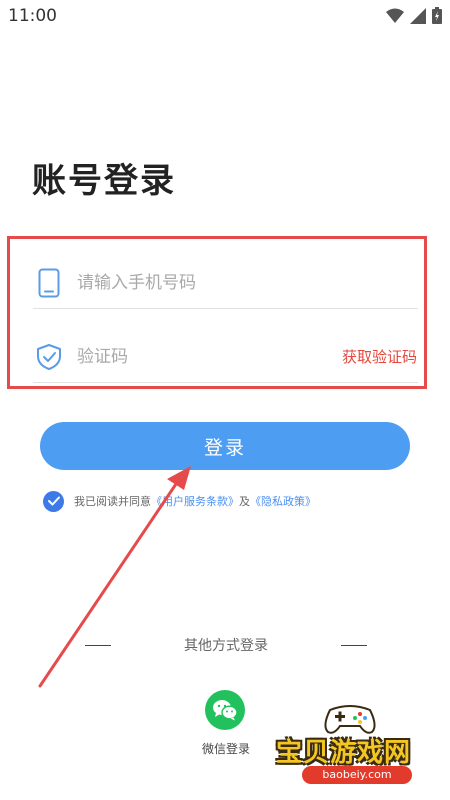 This screenshot has height=800, width=450. I want to click on phone-field, so click(225, 283).